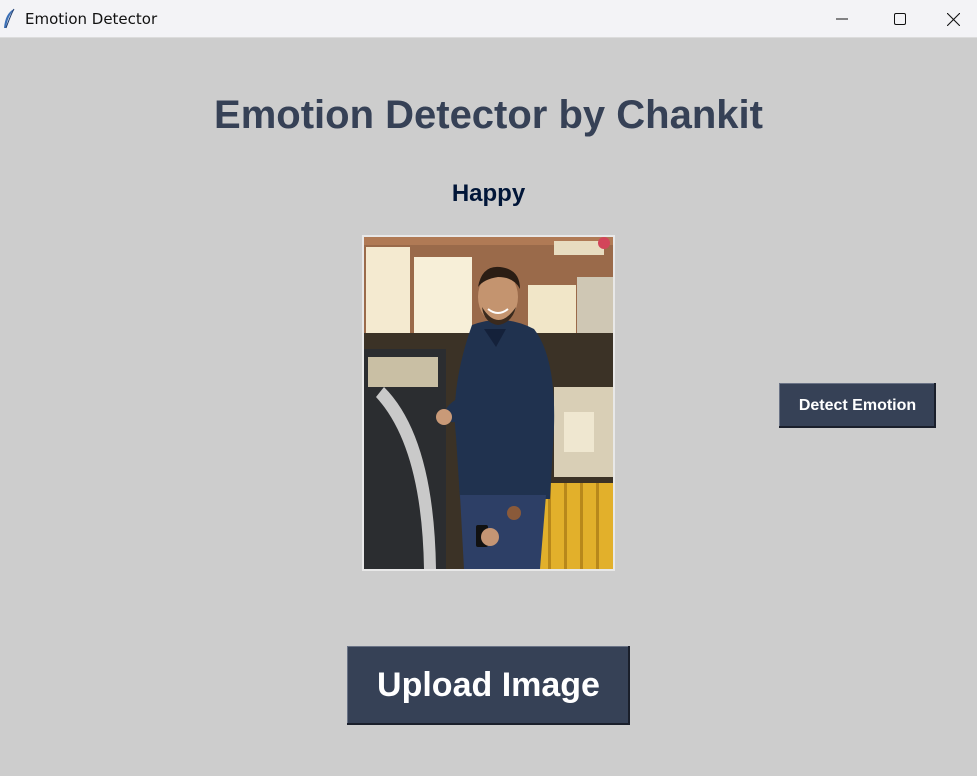  I want to click on maximize-button, so click(900, 19).